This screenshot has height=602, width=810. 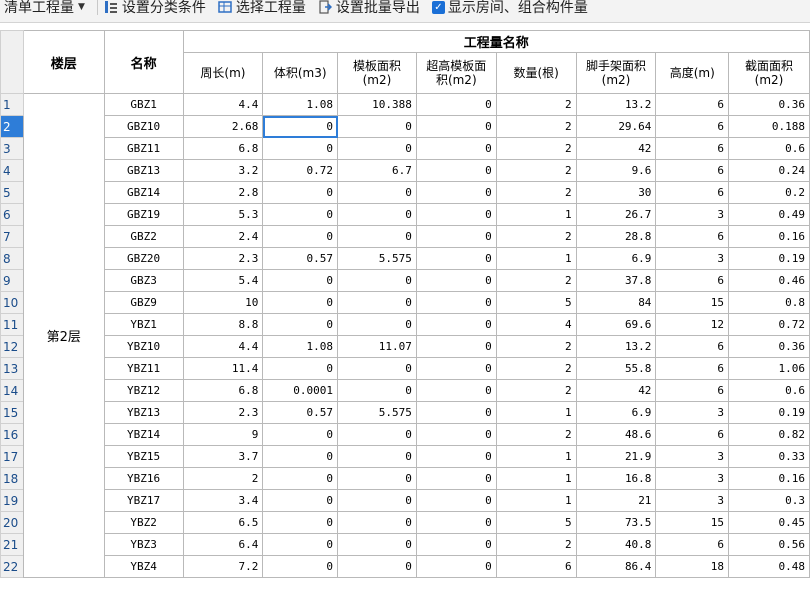 What do you see at coordinates (12, 236) in the screenshot?
I see `row-number: 7` at bounding box center [12, 236].